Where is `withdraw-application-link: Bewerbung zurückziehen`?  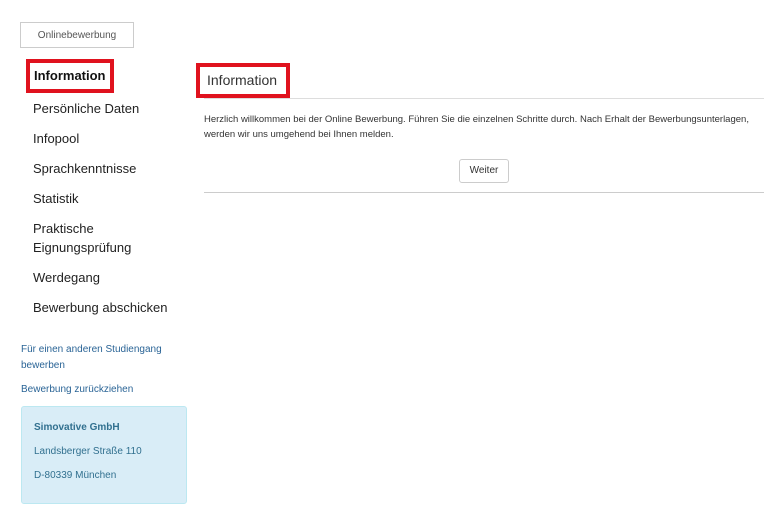
withdraw-application-link: Bewerbung zurückziehen is located at coordinates (105, 390).